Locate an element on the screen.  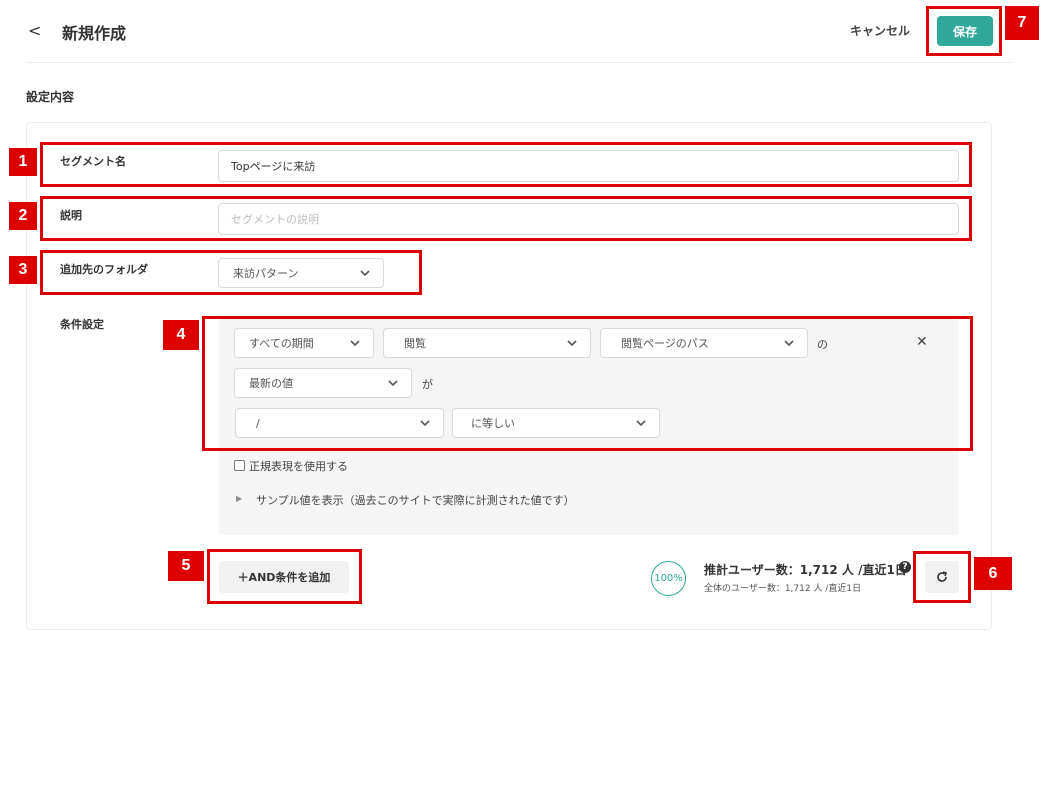
help-icon: ? is located at coordinates (905, 567).